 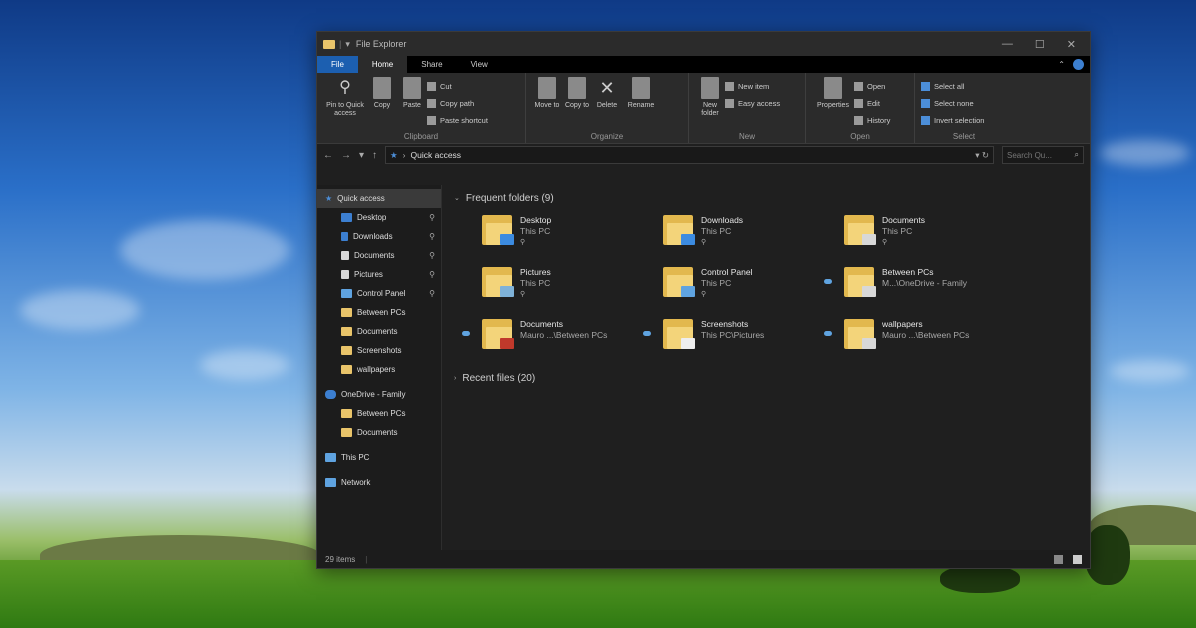 What do you see at coordinates (572, 285) in the screenshot?
I see `folder-tile: Pictures This PC ⚲` at bounding box center [572, 285].